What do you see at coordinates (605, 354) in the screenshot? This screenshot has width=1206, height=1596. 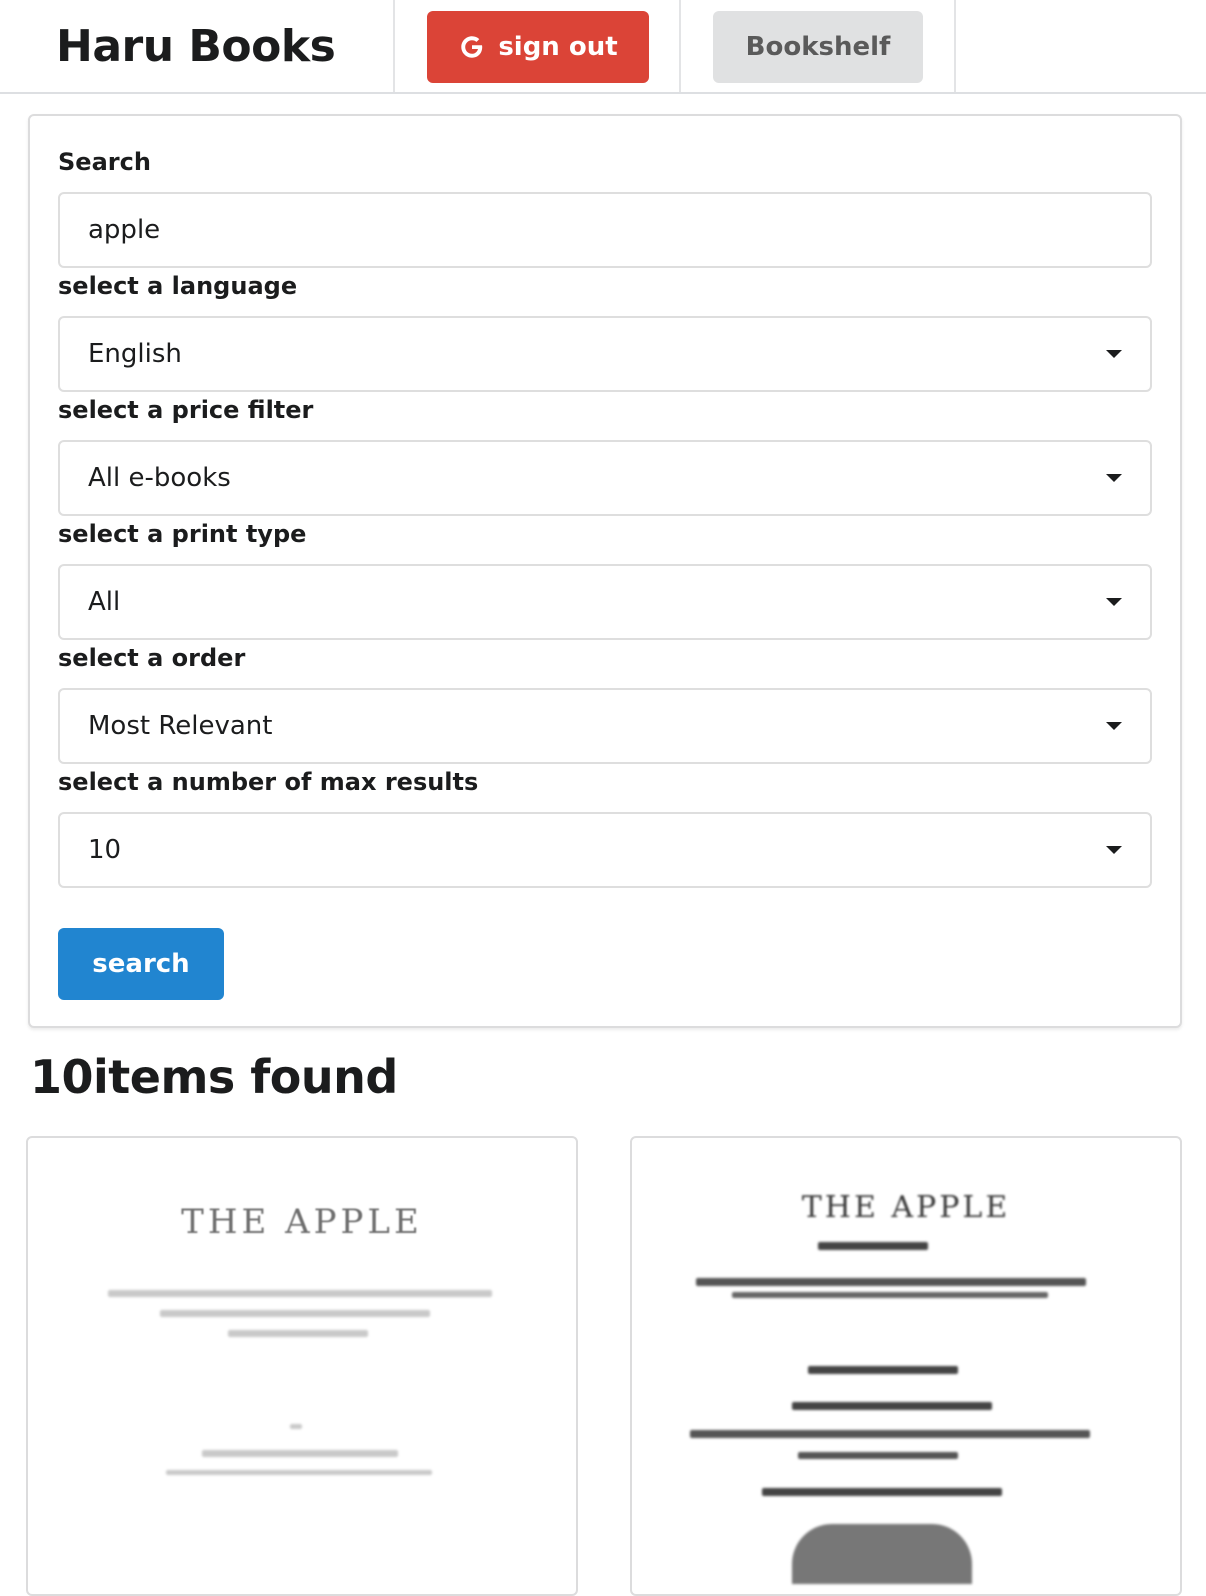 I see `language-select: English` at bounding box center [605, 354].